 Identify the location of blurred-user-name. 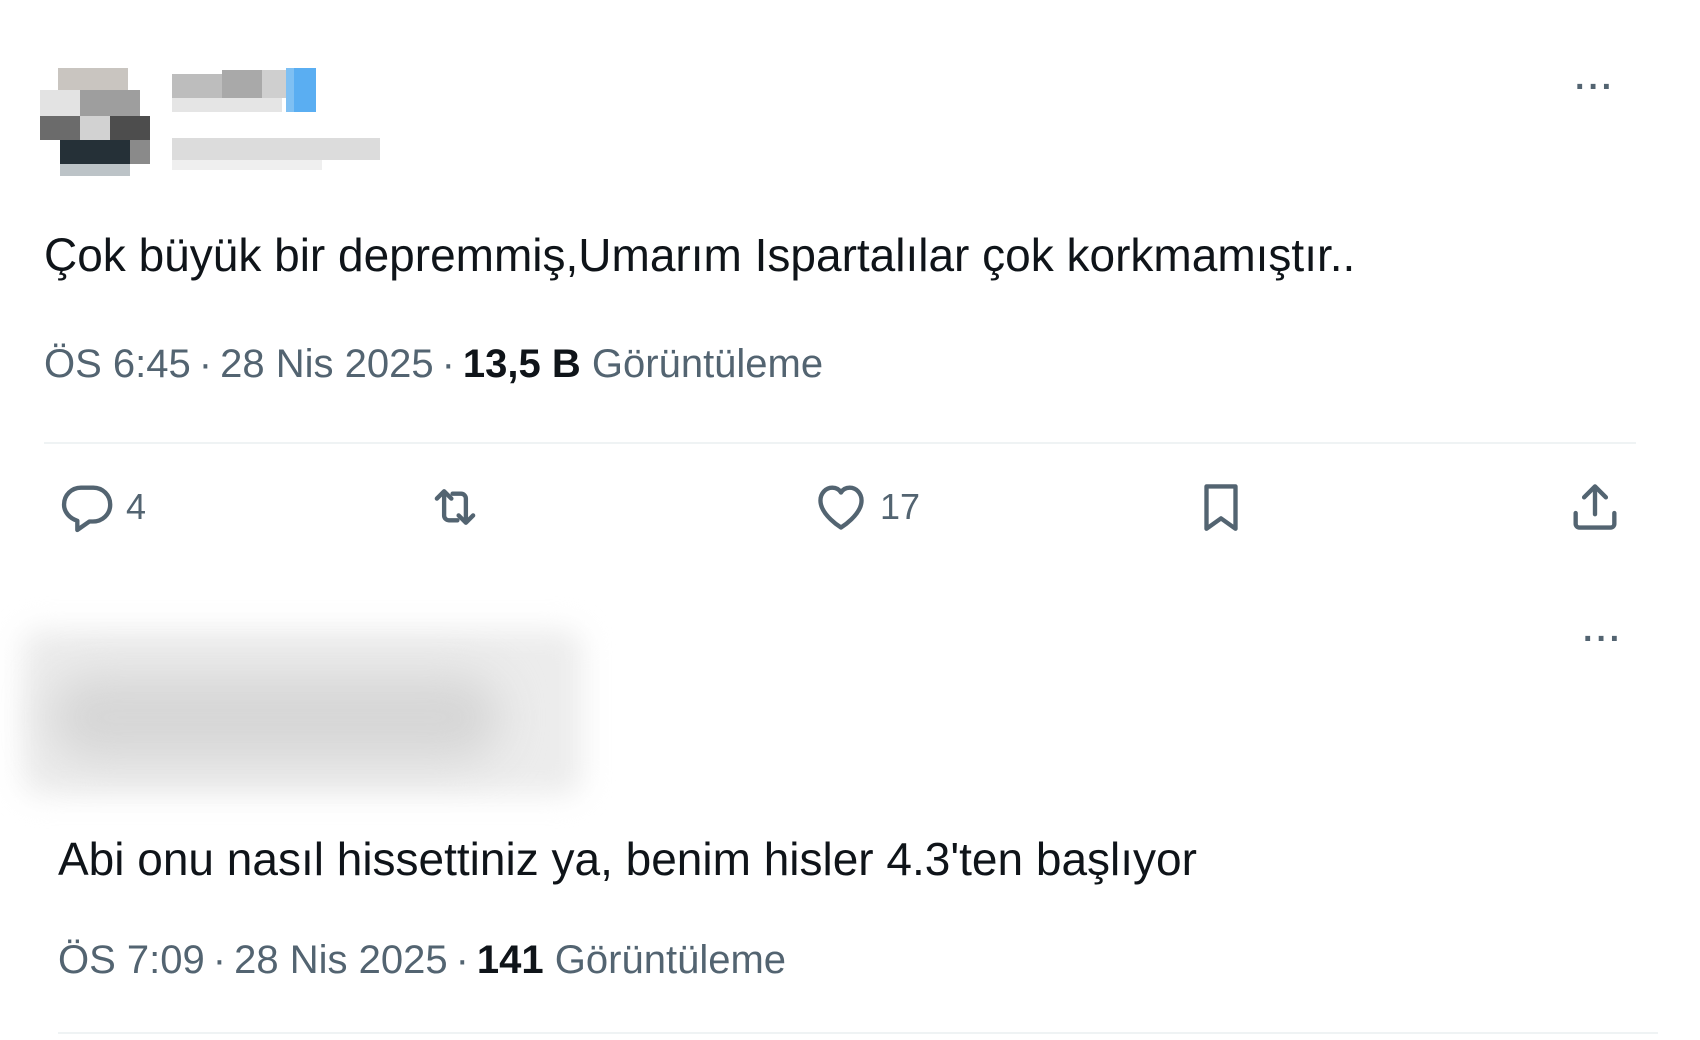
(275, 717).